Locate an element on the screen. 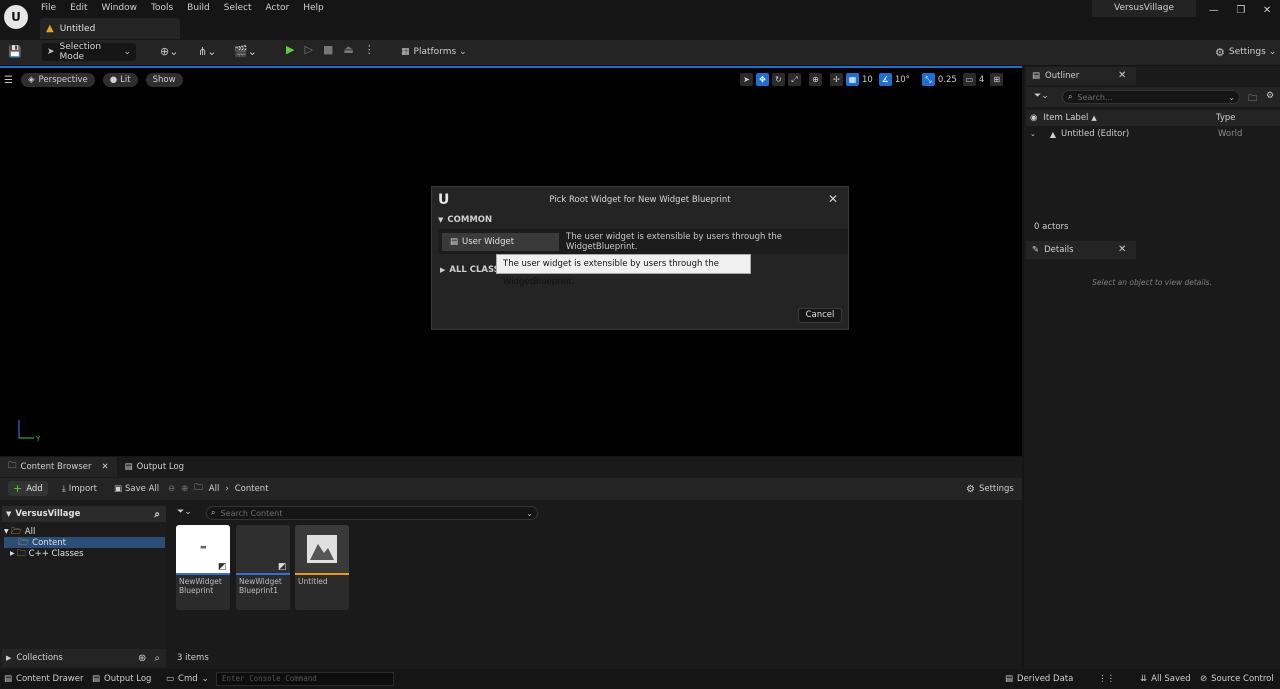  perspective-button: ◈ Perspective is located at coordinates (57, 80).